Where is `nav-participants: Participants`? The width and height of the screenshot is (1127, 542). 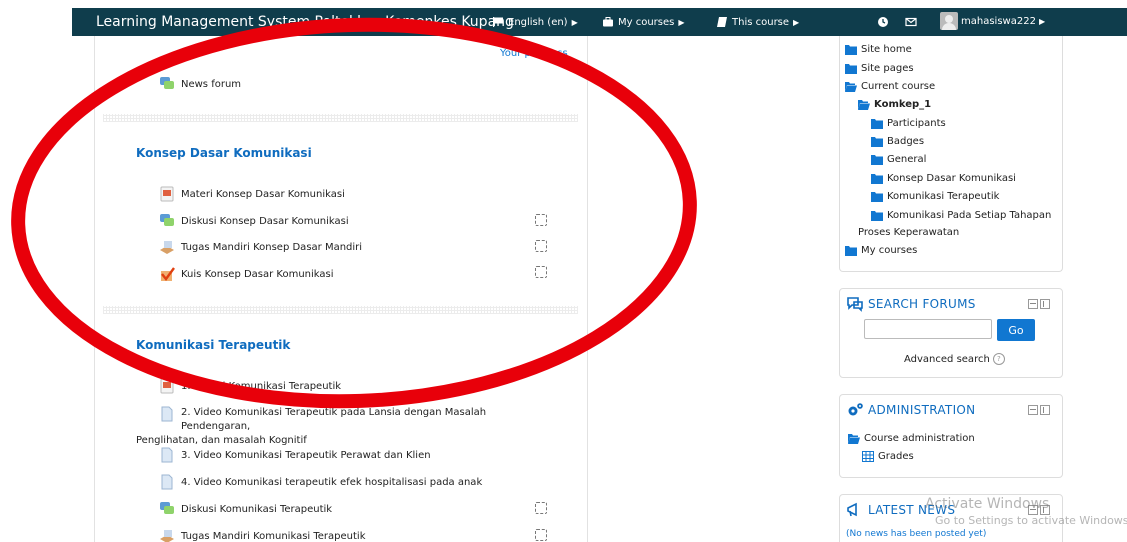 nav-participants: Participants is located at coordinates (908, 123).